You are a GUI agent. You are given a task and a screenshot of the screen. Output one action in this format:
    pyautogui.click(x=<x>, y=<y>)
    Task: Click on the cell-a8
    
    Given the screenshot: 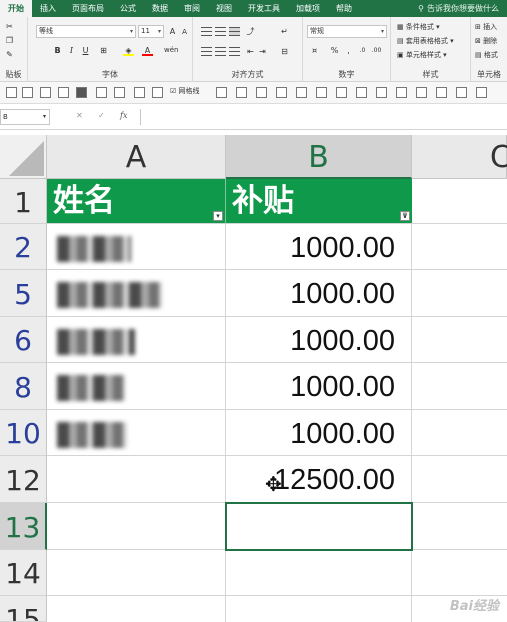 What is the action you would take?
    pyautogui.click(x=136, y=386)
    